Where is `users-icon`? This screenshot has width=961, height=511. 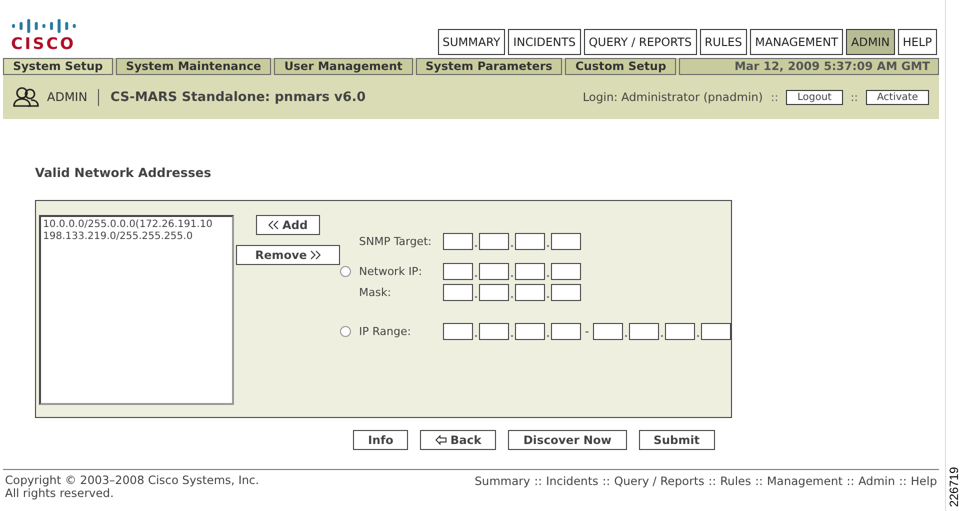
users-icon is located at coordinates (26, 97).